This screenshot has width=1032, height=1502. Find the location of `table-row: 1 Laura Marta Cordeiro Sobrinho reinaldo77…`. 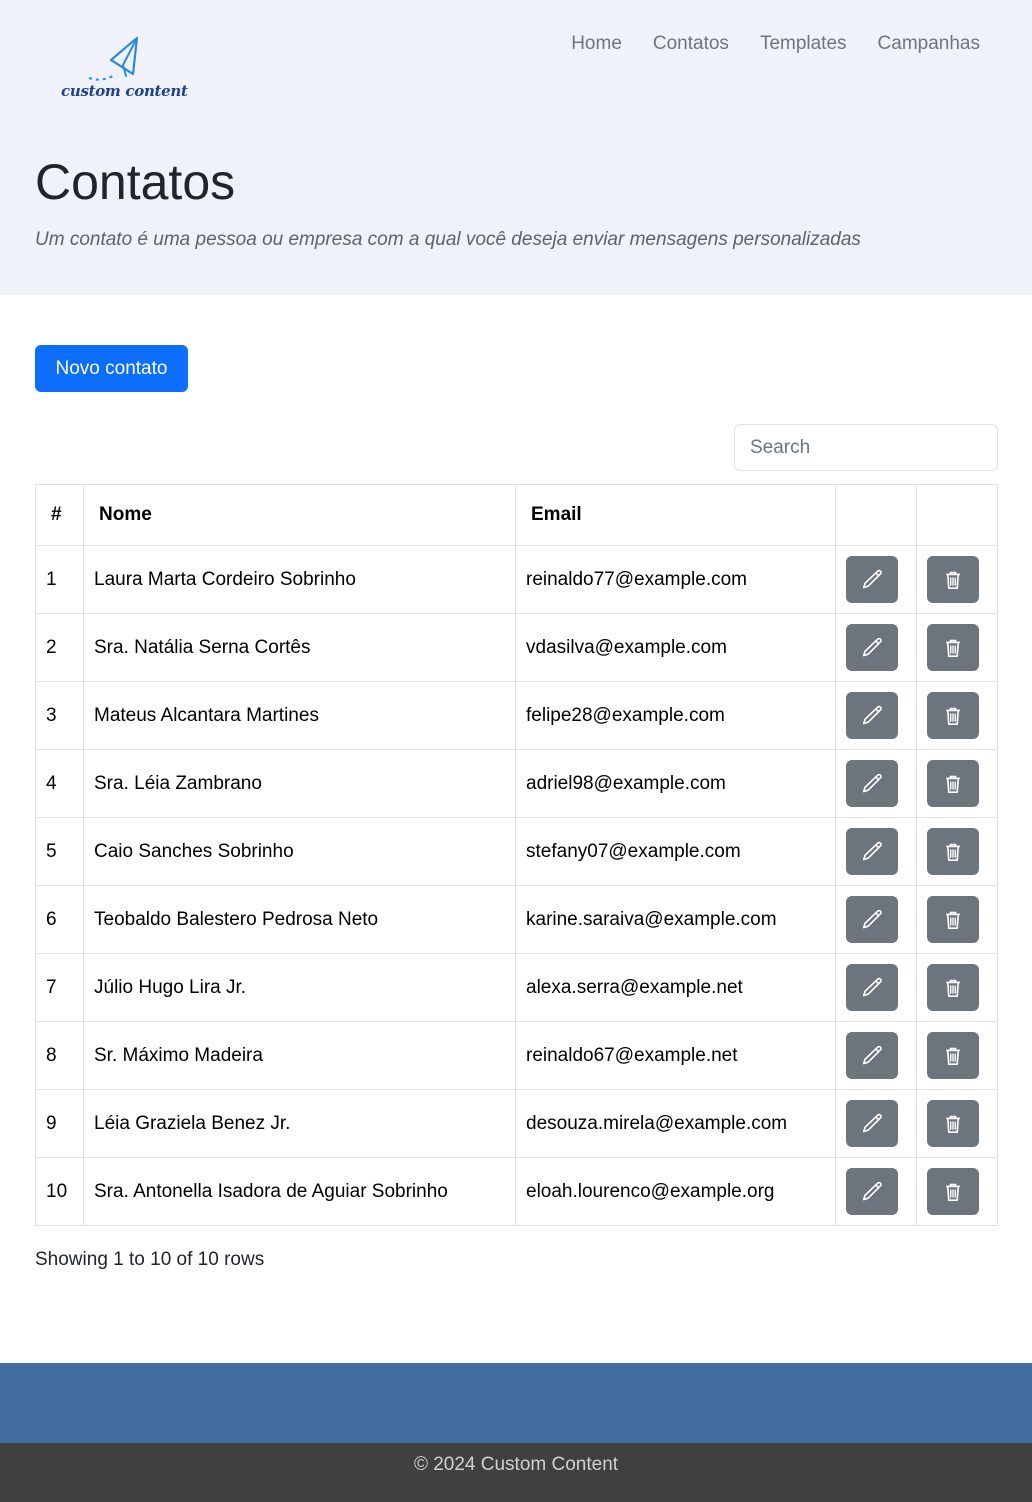

table-row: 1 Laura Marta Cordeiro Sobrinho reinaldo77… is located at coordinates (516, 579).